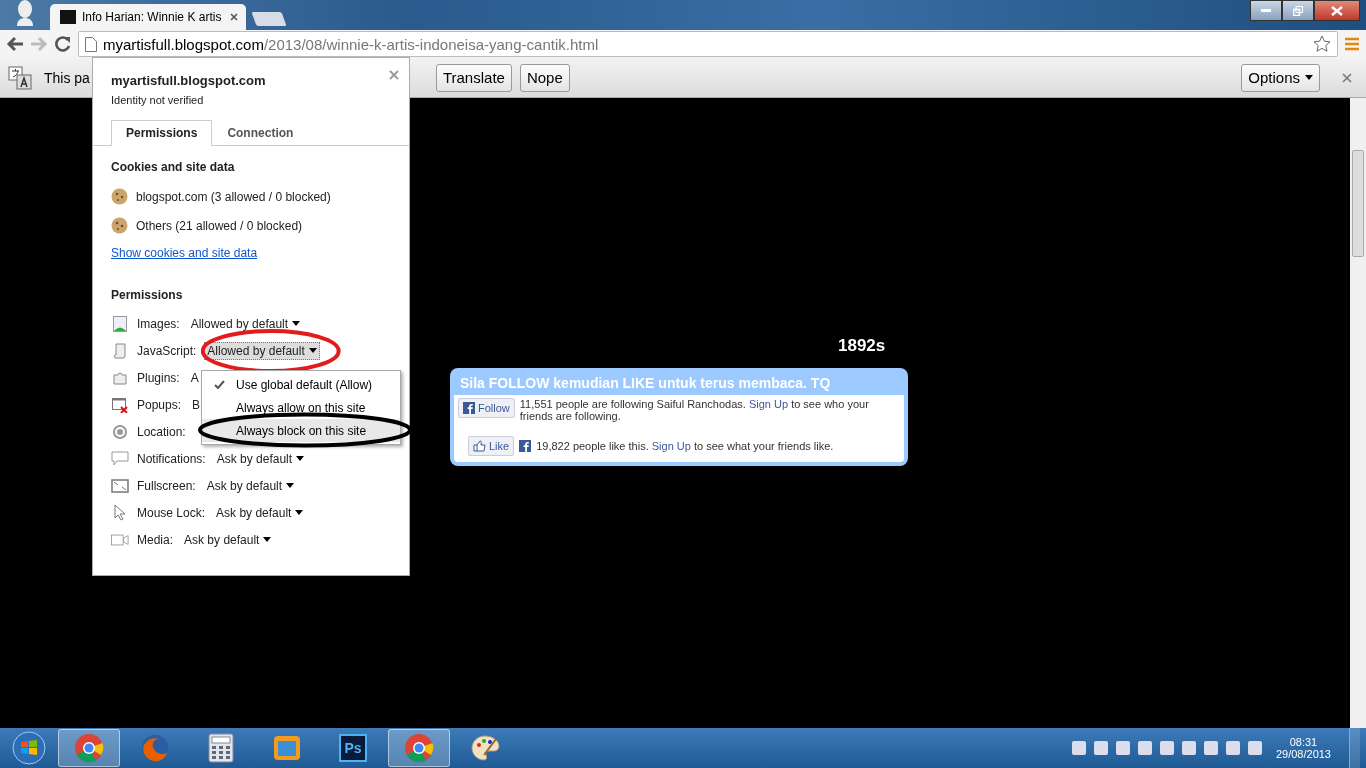 The image size is (1366, 768). Describe the element at coordinates (120, 458) in the screenshot. I see `speech-bubble-icon` at that location.